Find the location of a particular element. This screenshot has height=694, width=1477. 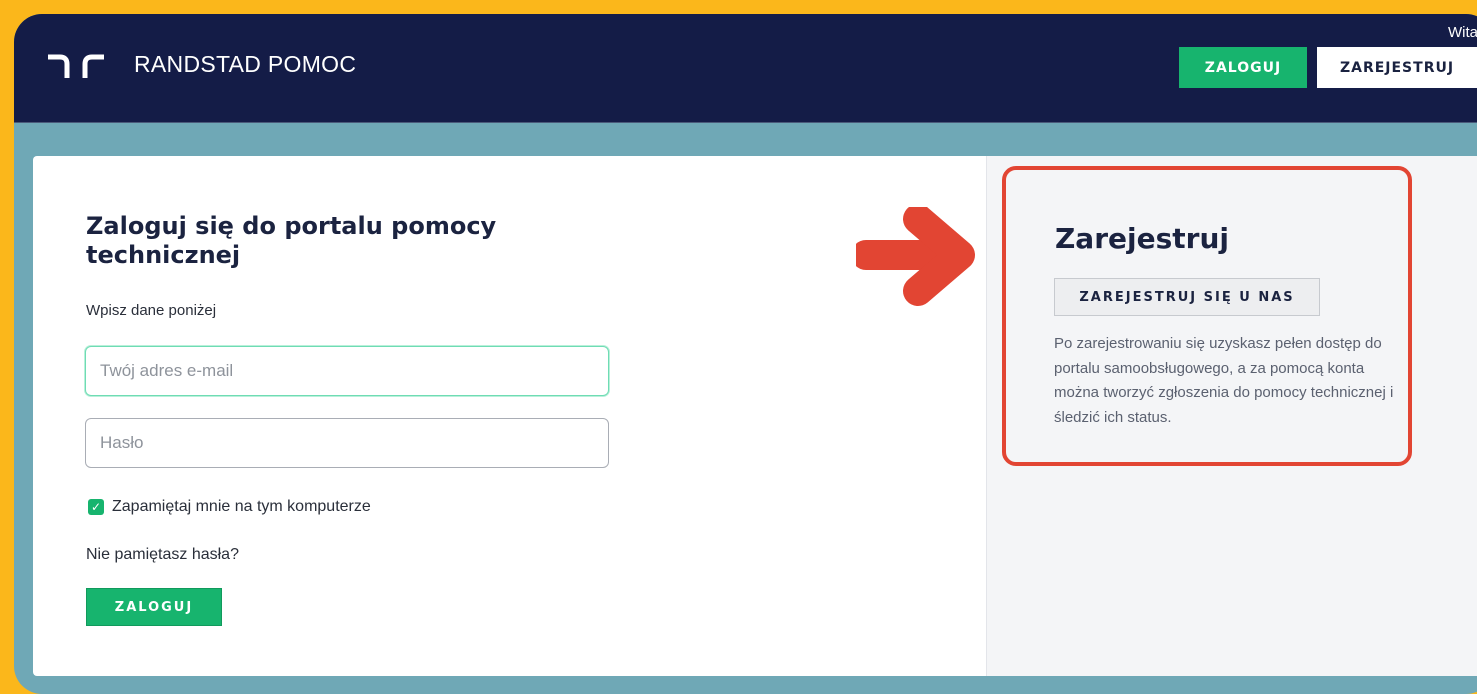

header-login-button: ZALOGUJ is located at coordinates (1243, 67).